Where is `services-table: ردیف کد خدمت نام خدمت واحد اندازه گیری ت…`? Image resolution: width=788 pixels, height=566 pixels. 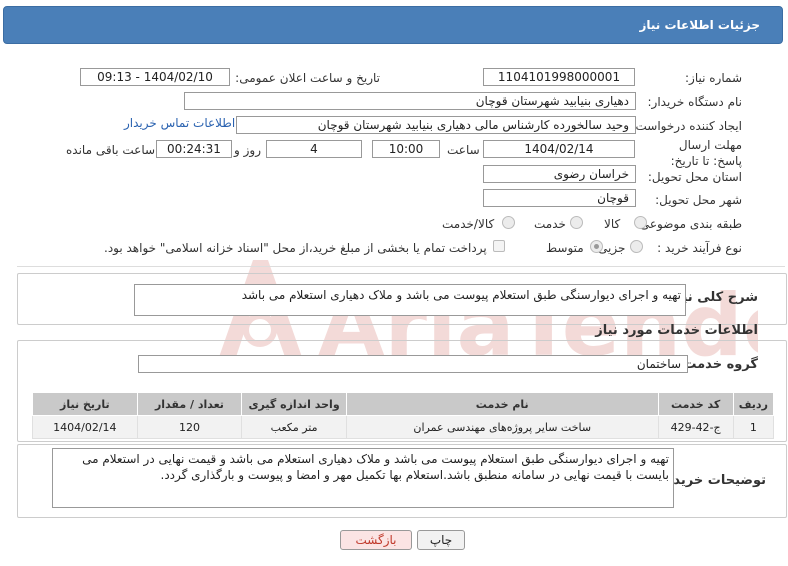 services-table: ردیف کد خدمت نام خدمت واحد اندازه گیری ت… is located at coordinates (403, 415).